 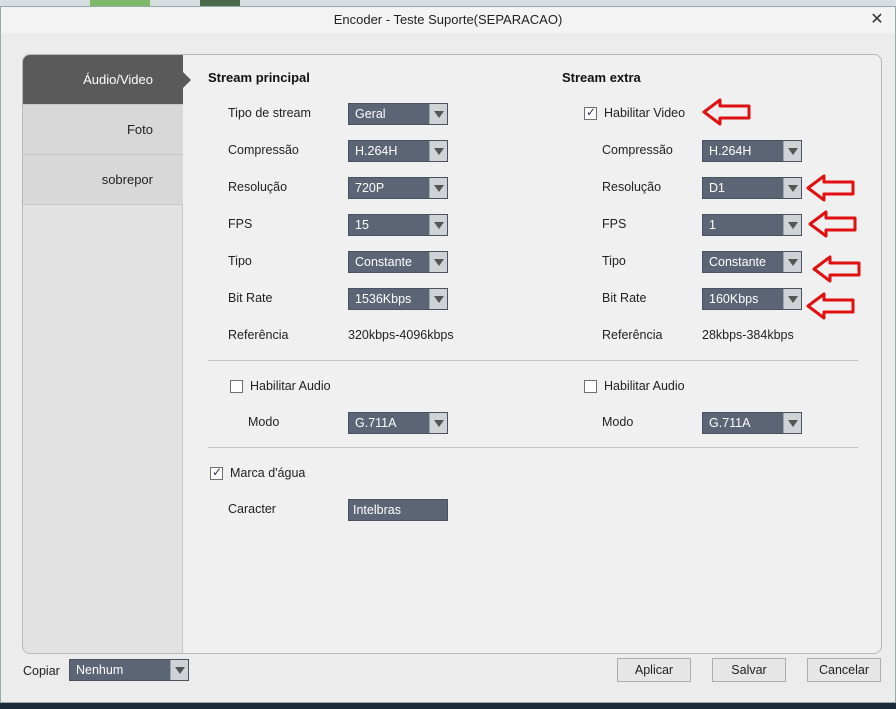 I want to click on main-type-label: Tipo, so click(x=240, y=261).